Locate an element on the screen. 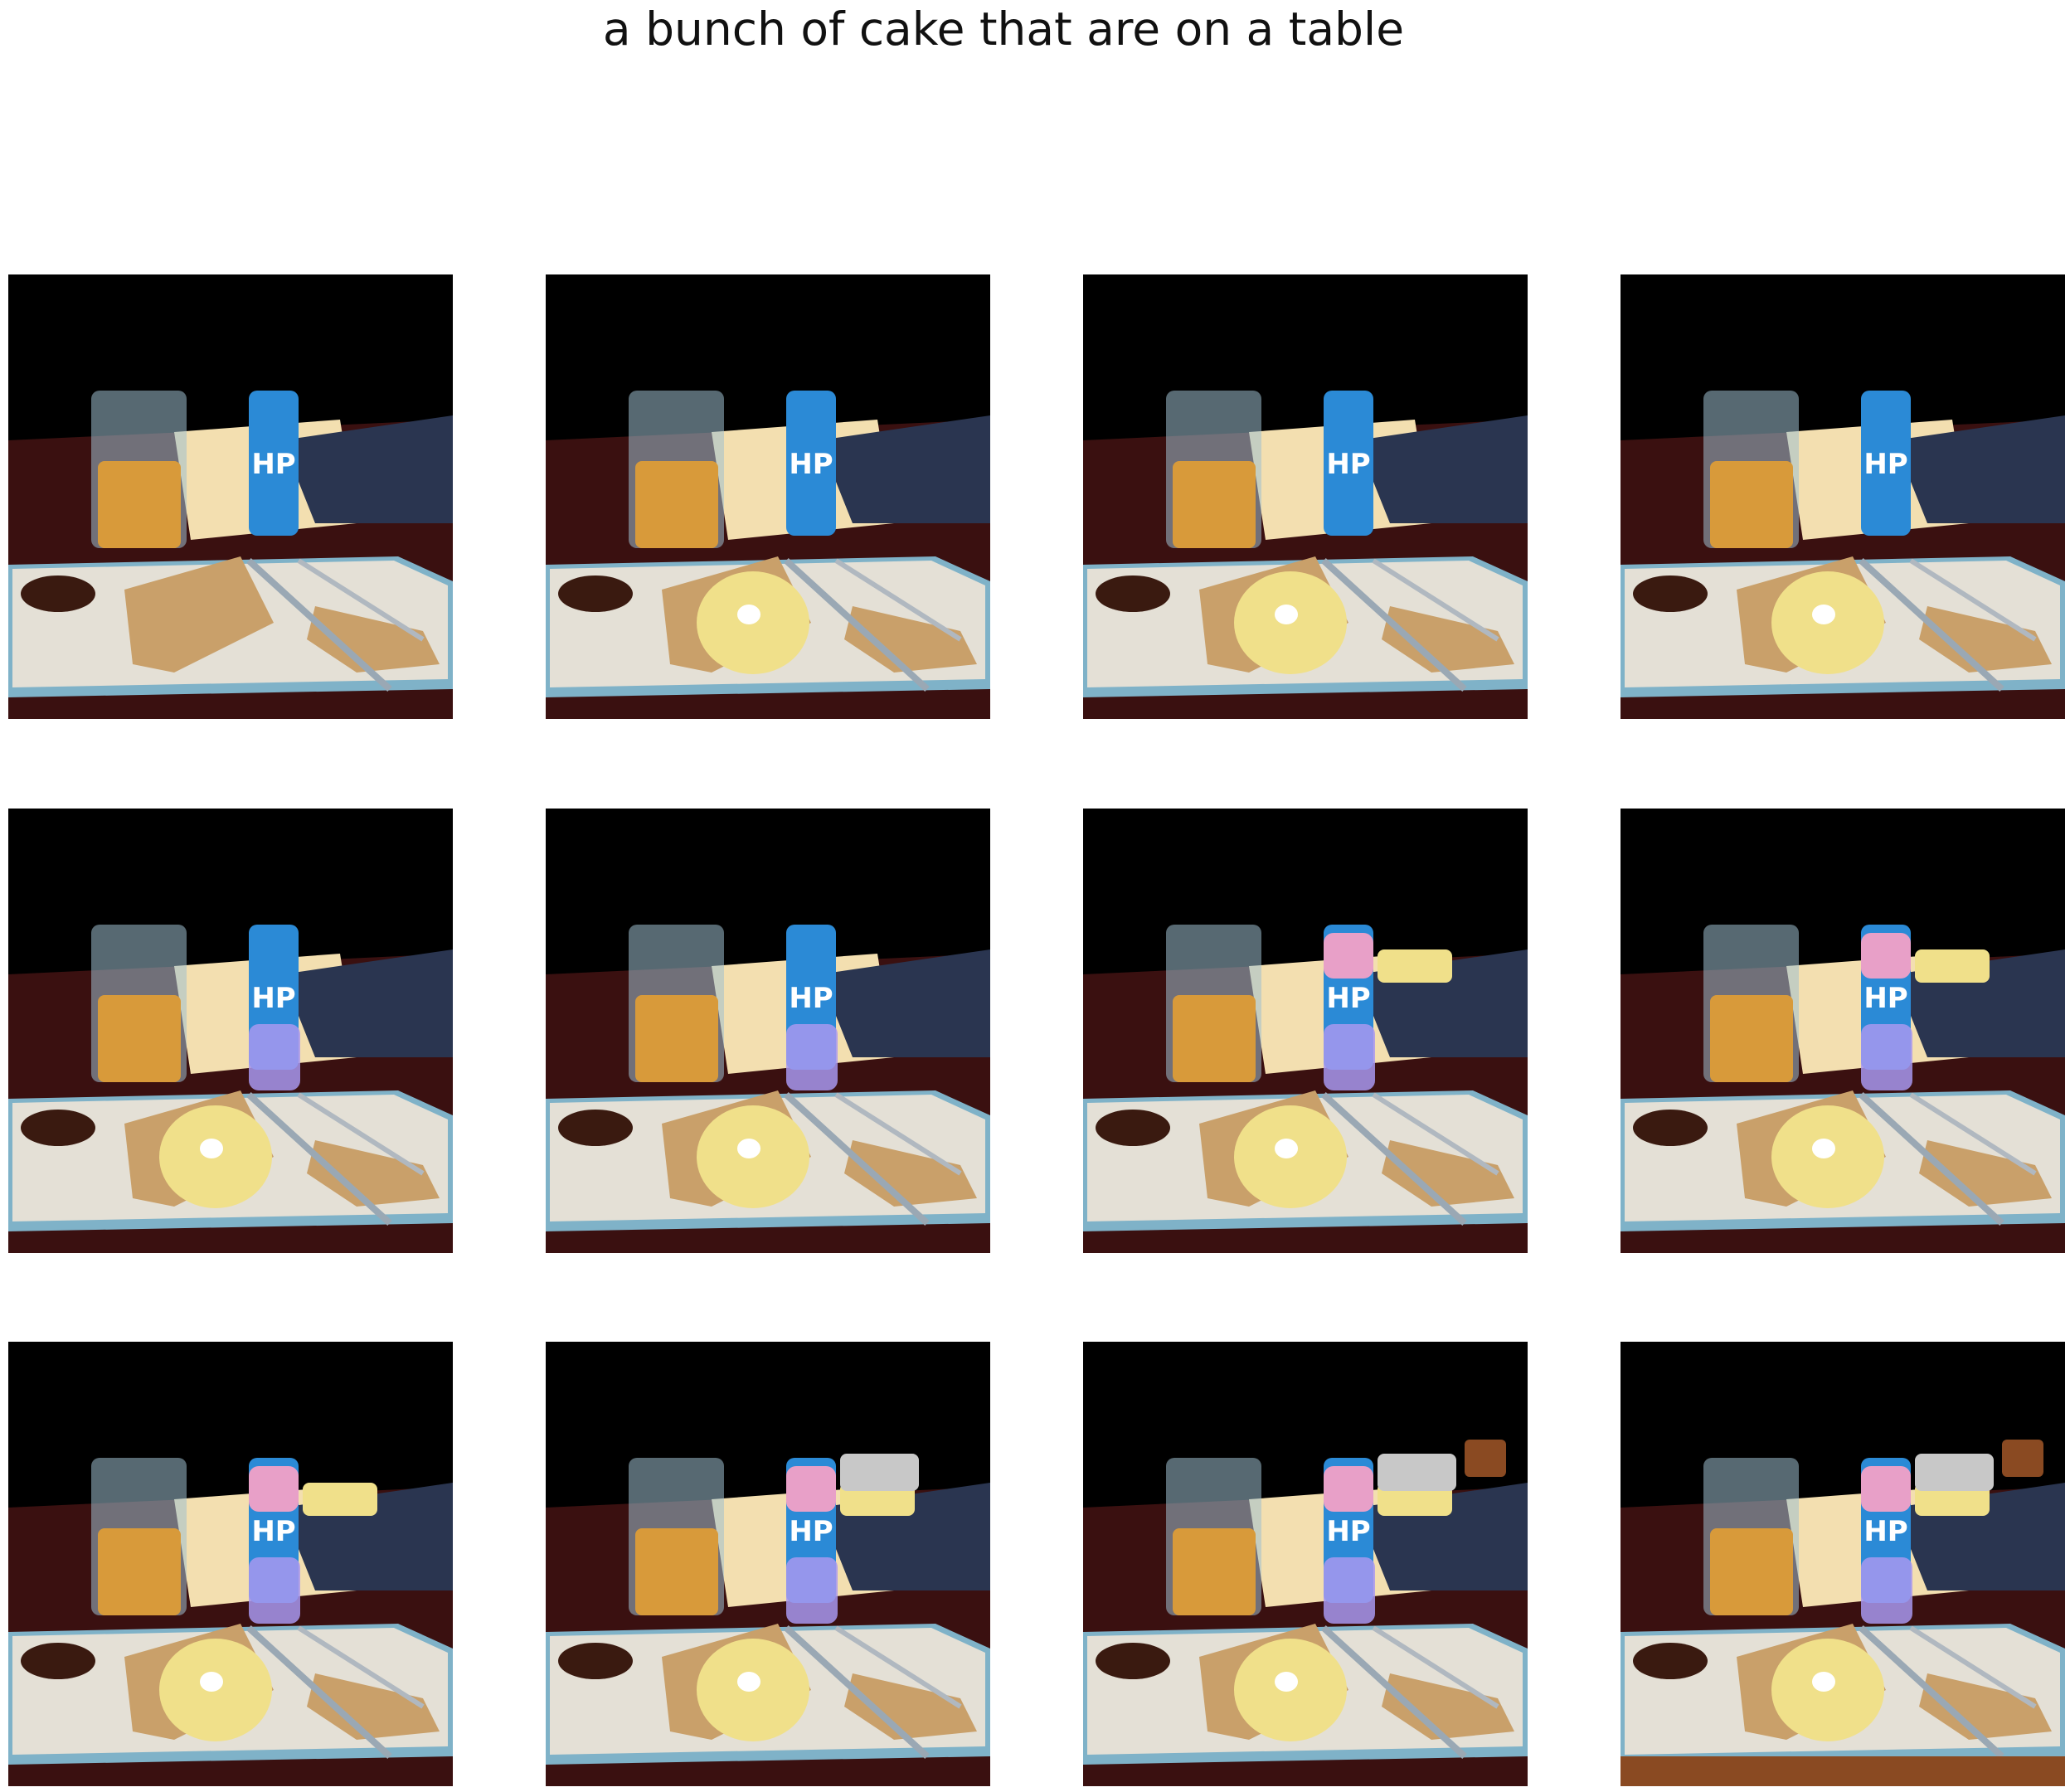 The width and height of the screenshot is (2070, 1792). wood-floor is located at coordinates (1843, 1771).